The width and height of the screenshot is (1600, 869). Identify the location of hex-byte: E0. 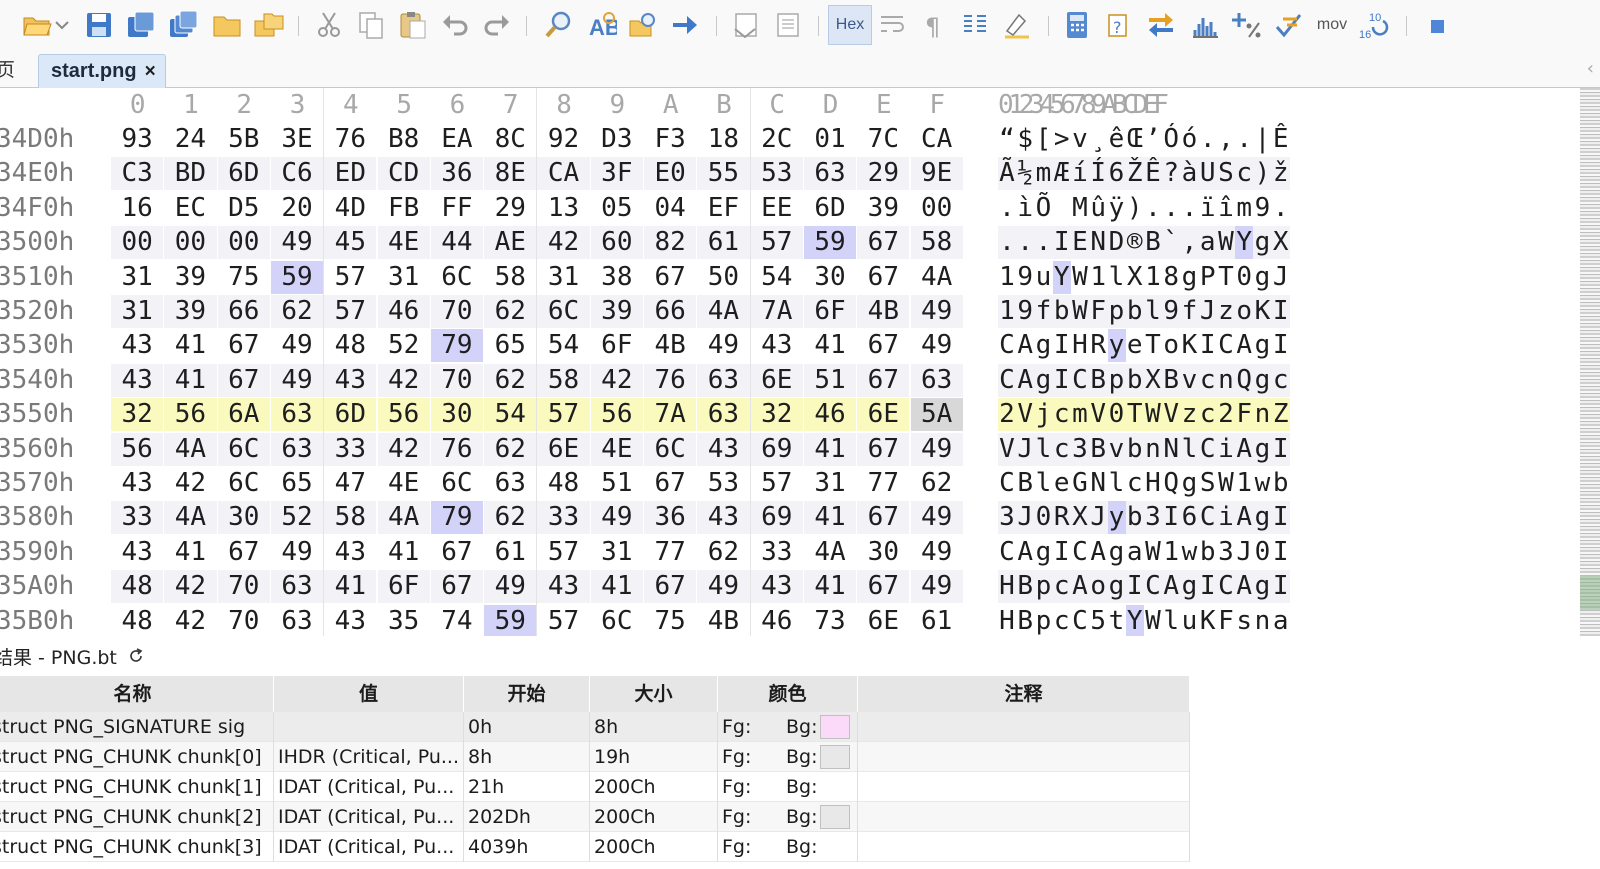
(670, 174).